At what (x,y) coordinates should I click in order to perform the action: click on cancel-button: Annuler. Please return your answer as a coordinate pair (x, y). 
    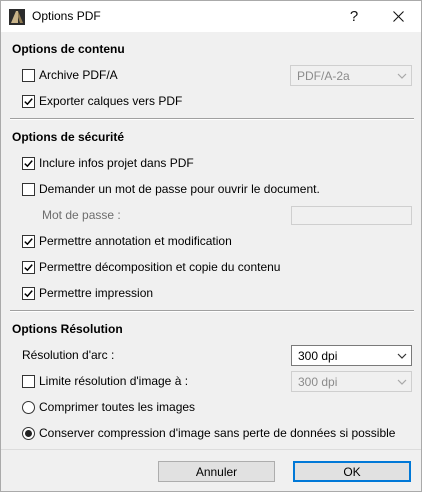
    Looking at the image, I should click on (216, 471).